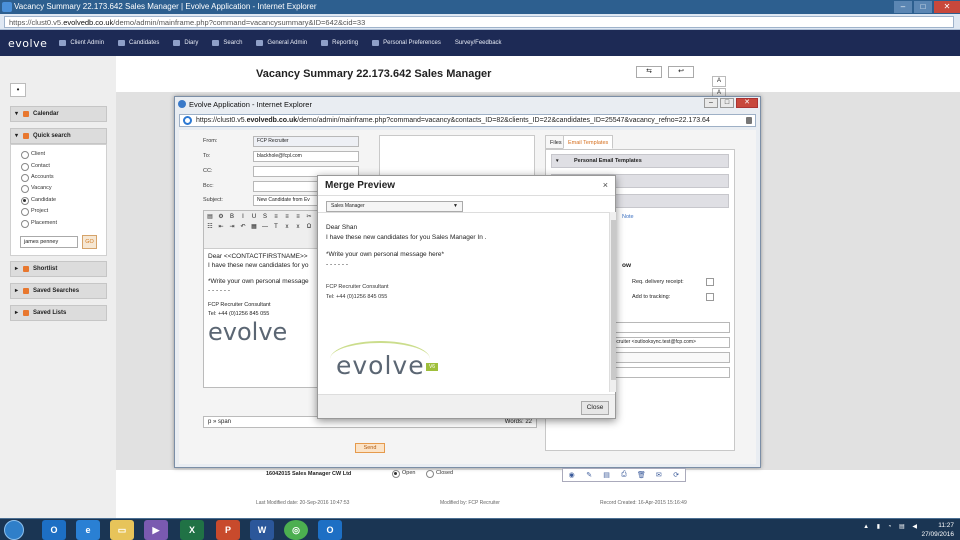 Image resolution: width=960 pixels, height=540 pixels. What do you see at coordinates (588, 142) in the screenshot?
I see `tab-email-templates: Email Templates` at bounding box center [588, 142].